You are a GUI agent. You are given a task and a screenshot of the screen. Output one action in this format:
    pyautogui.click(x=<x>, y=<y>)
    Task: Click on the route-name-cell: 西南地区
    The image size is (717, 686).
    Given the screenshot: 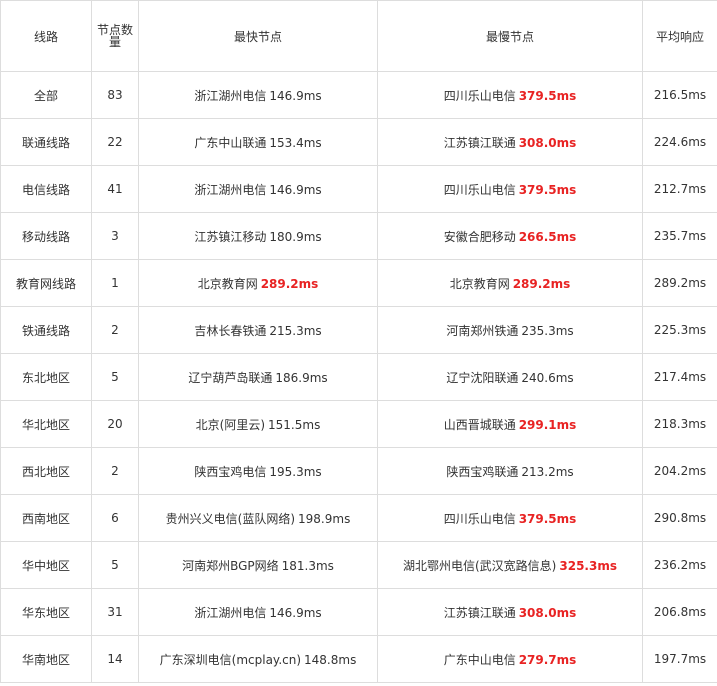 What is the action you would take?
    pyautogui.click(x=46, y=518)
    